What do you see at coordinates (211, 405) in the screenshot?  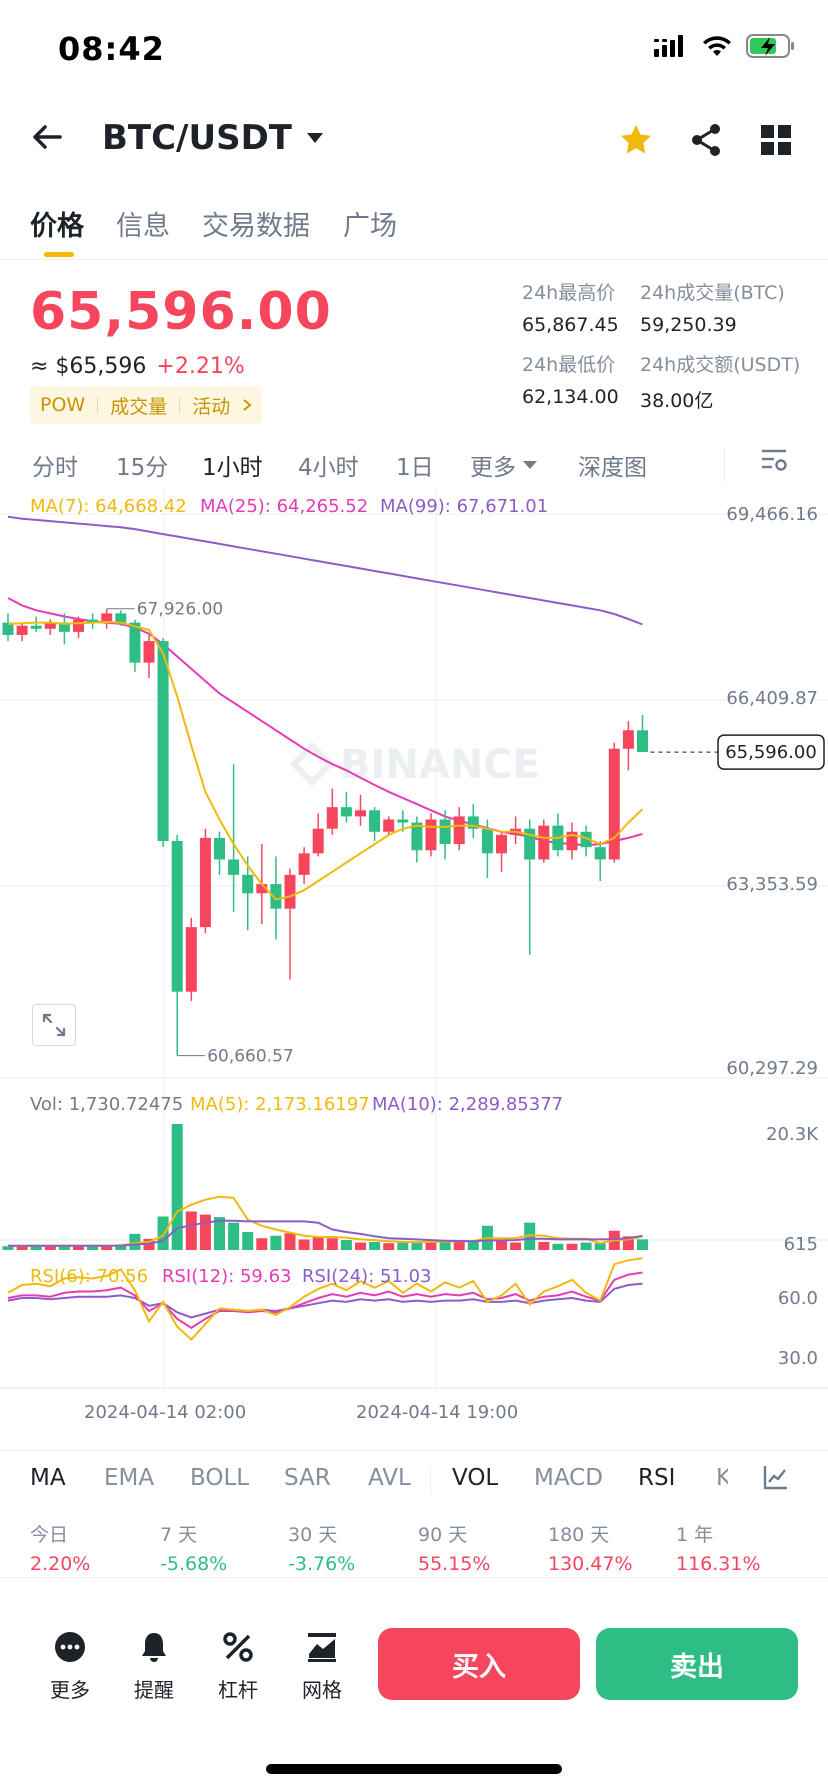 I see `tag-activity: 活动` at bounding box center [211, 405].